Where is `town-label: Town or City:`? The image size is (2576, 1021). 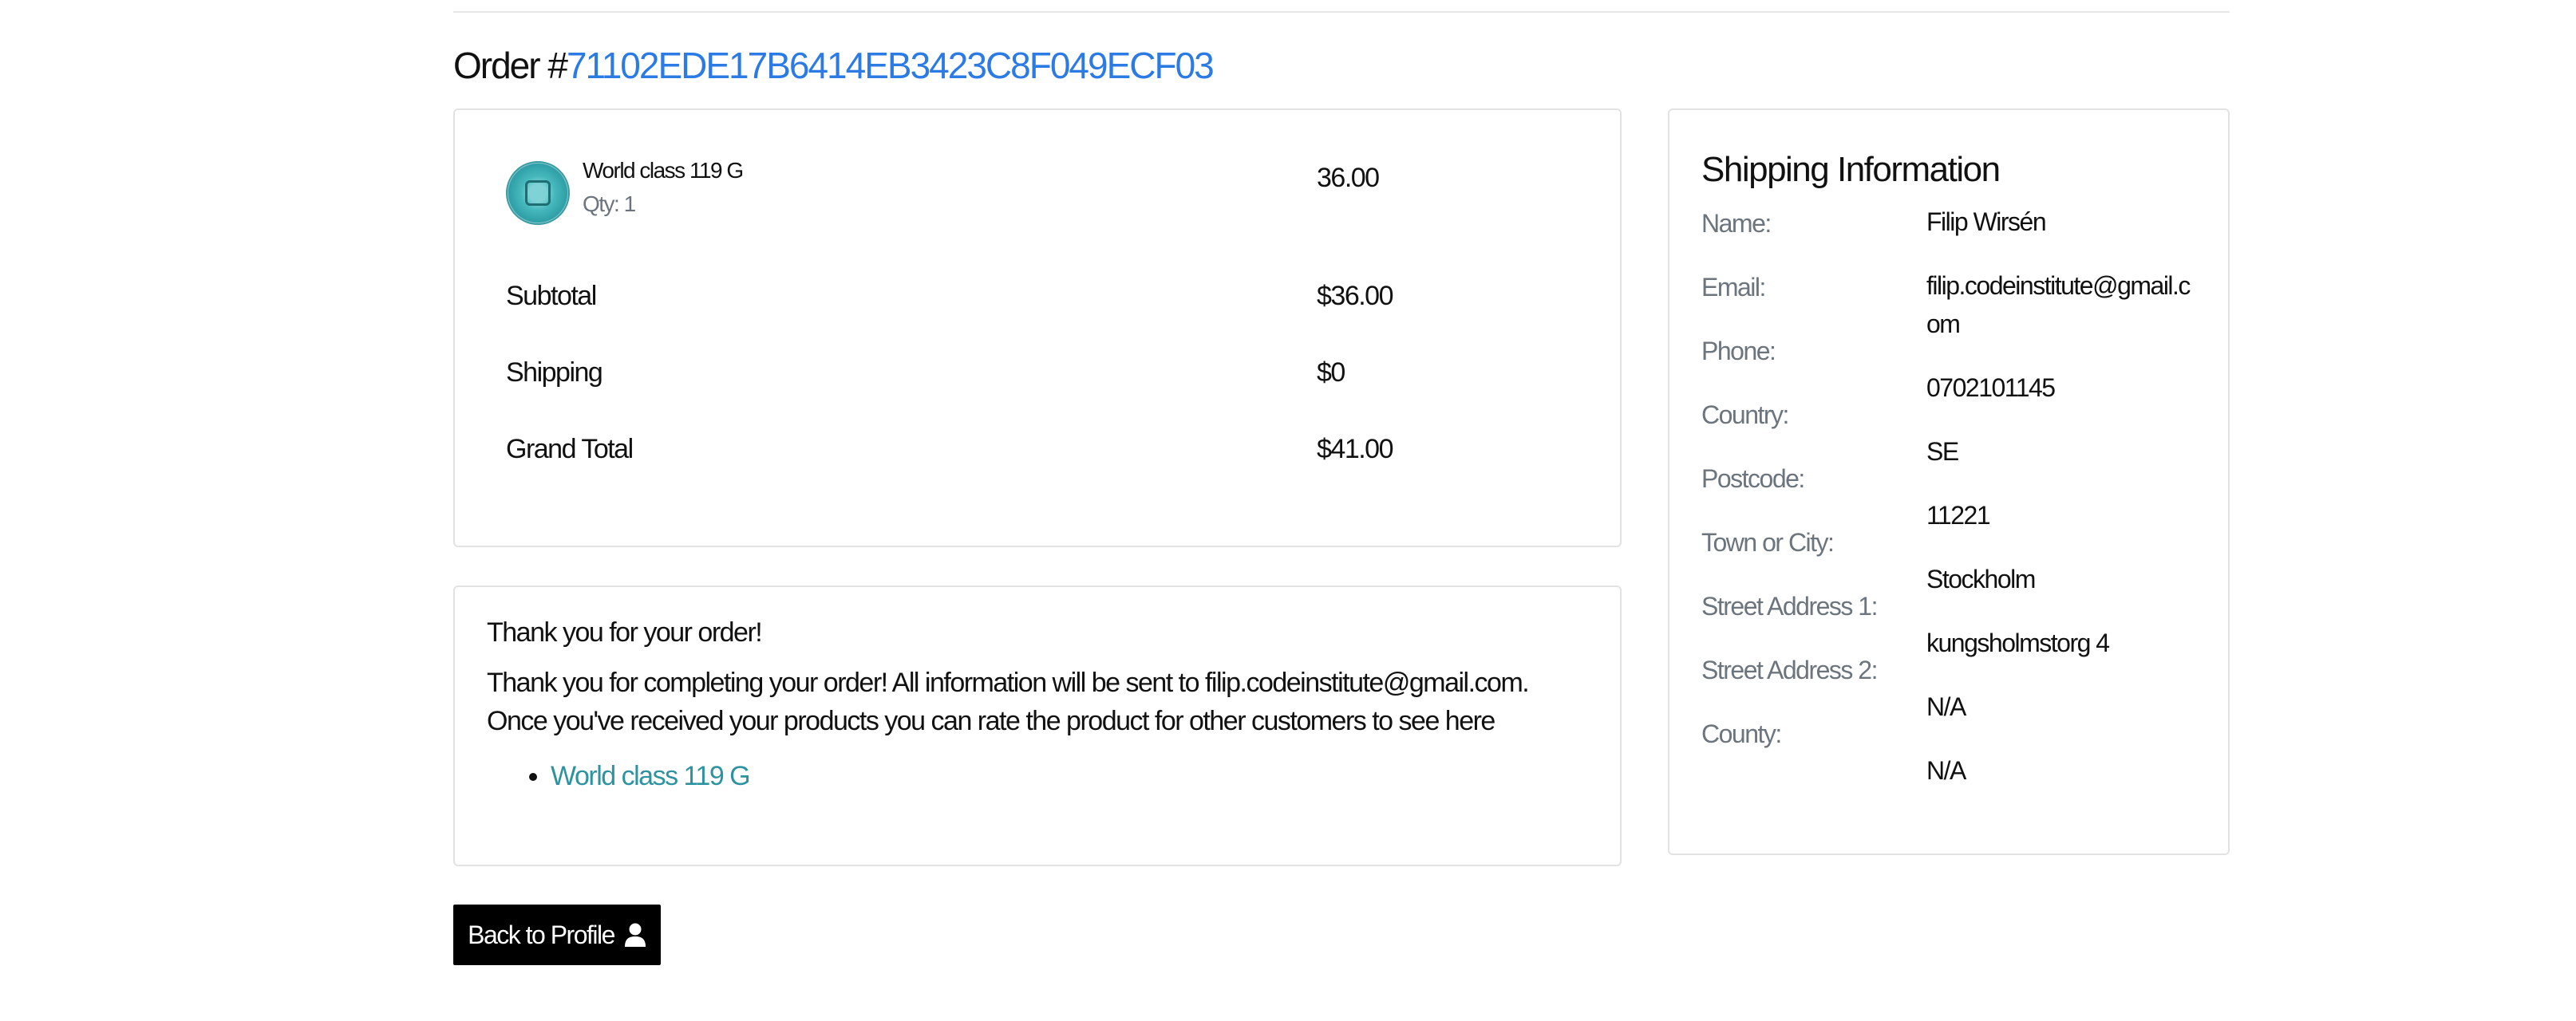 town-label: Town or City: is located at coordinates (1768, 542).